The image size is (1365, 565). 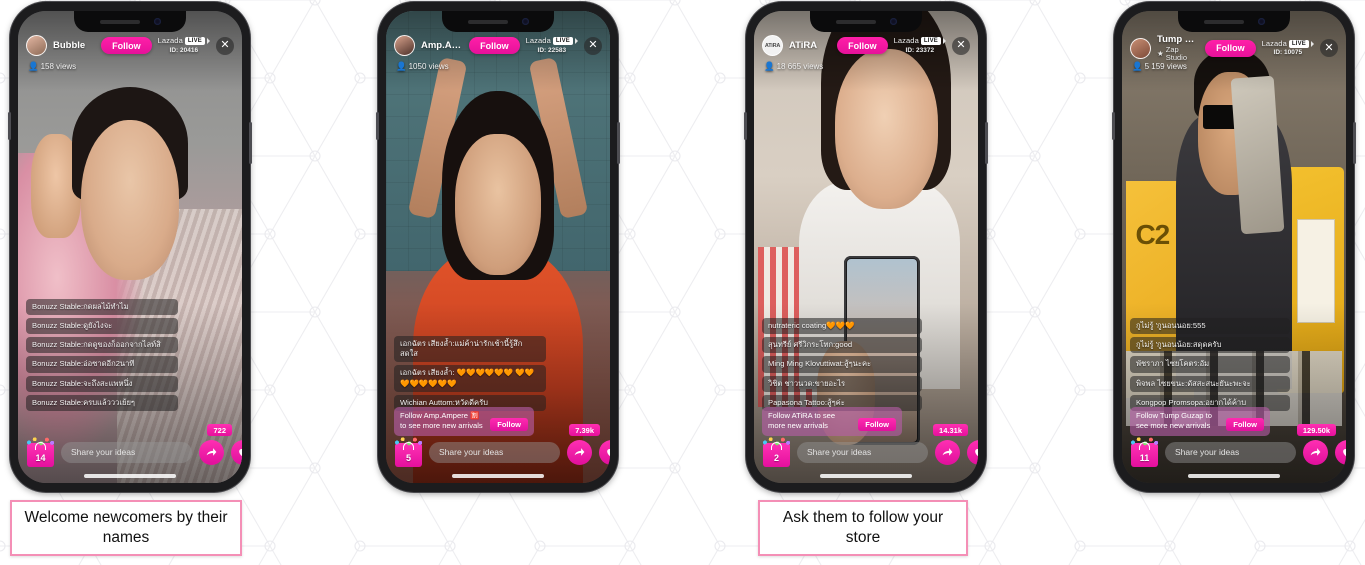 What do you see at coordinates (551, 44) in the screenshot?
I see `brand-live-block: Lazada LIVE ID: 22583` at bounding box center [551, 44].